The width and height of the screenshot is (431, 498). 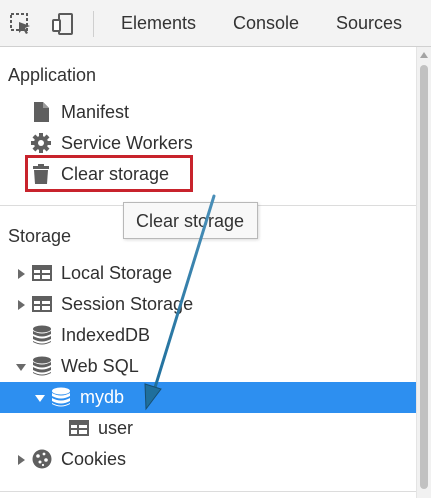 I want to click on scrollbar-thumb, so click(x=424, y=277).